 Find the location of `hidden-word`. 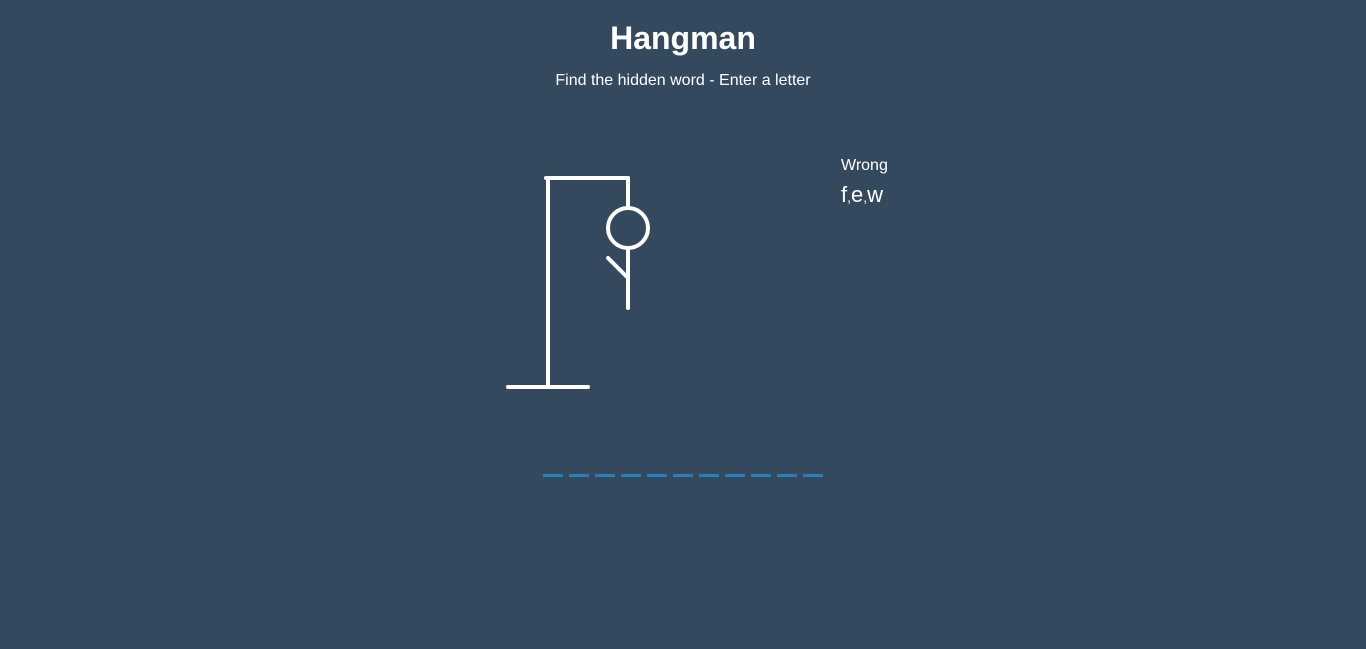

hidden-word is located at coordinates (683, 458).